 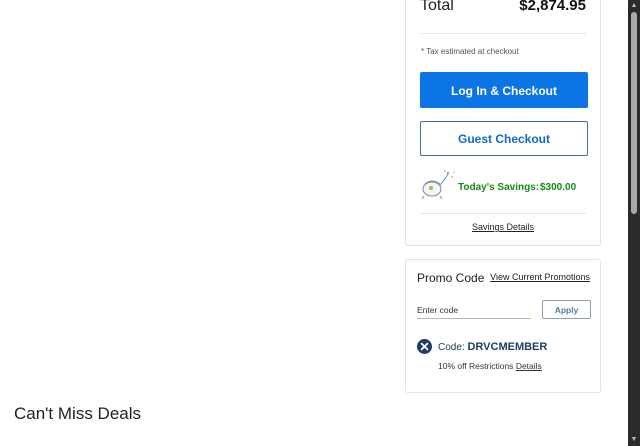 What do you see at coordinates (424, 346) in the screenshot?
I see `close-circle-icon` at bounding box center [424, 346].